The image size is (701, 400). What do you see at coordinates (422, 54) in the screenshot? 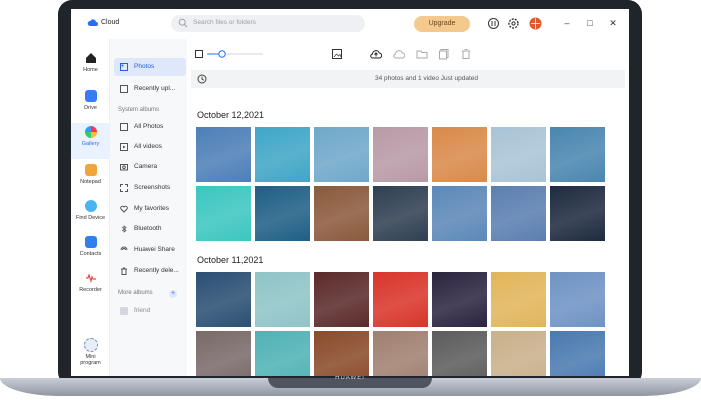
I see `folder-icon` at bounding box center [422, 54].